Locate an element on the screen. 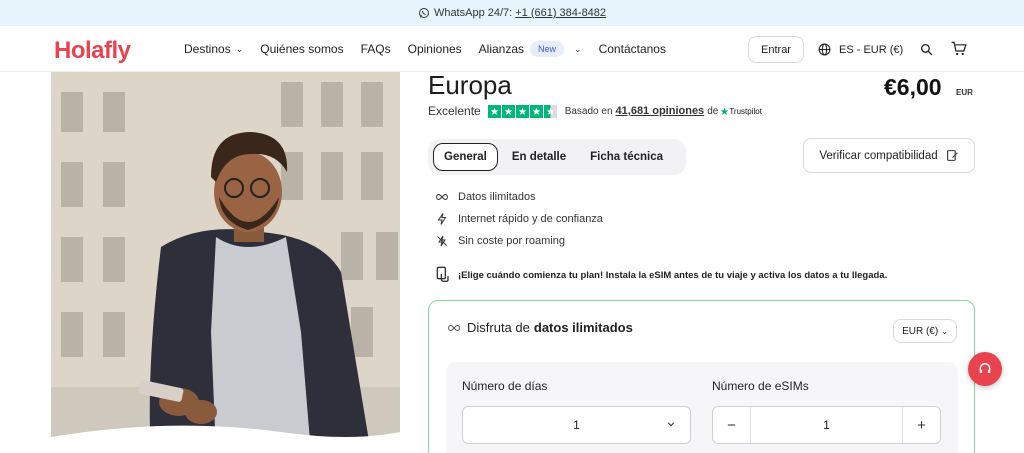 This screenshot has height=453, width=1024. headset-icon is located at coordinates (985, 368).